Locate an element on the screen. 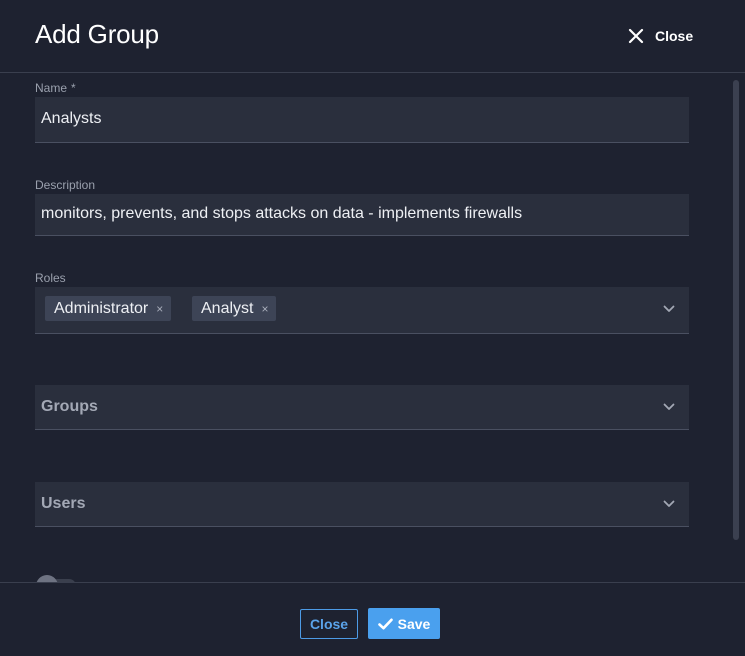  save-label: Save is located at coordinates (414, 623).